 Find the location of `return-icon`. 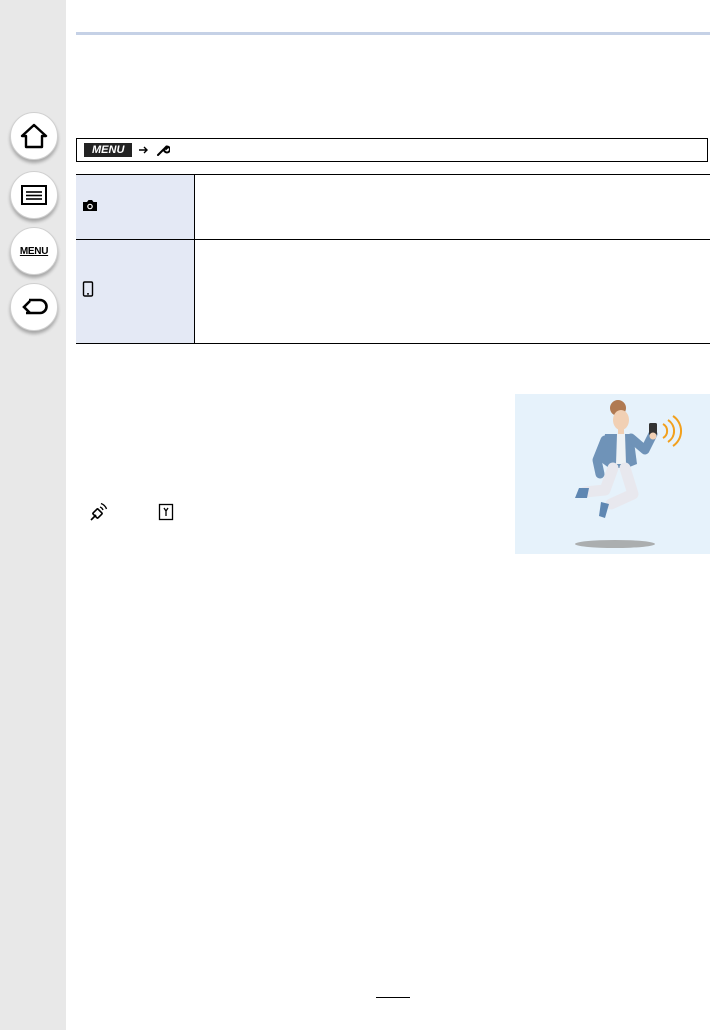

return-icon is located at coordinates (35, 306).